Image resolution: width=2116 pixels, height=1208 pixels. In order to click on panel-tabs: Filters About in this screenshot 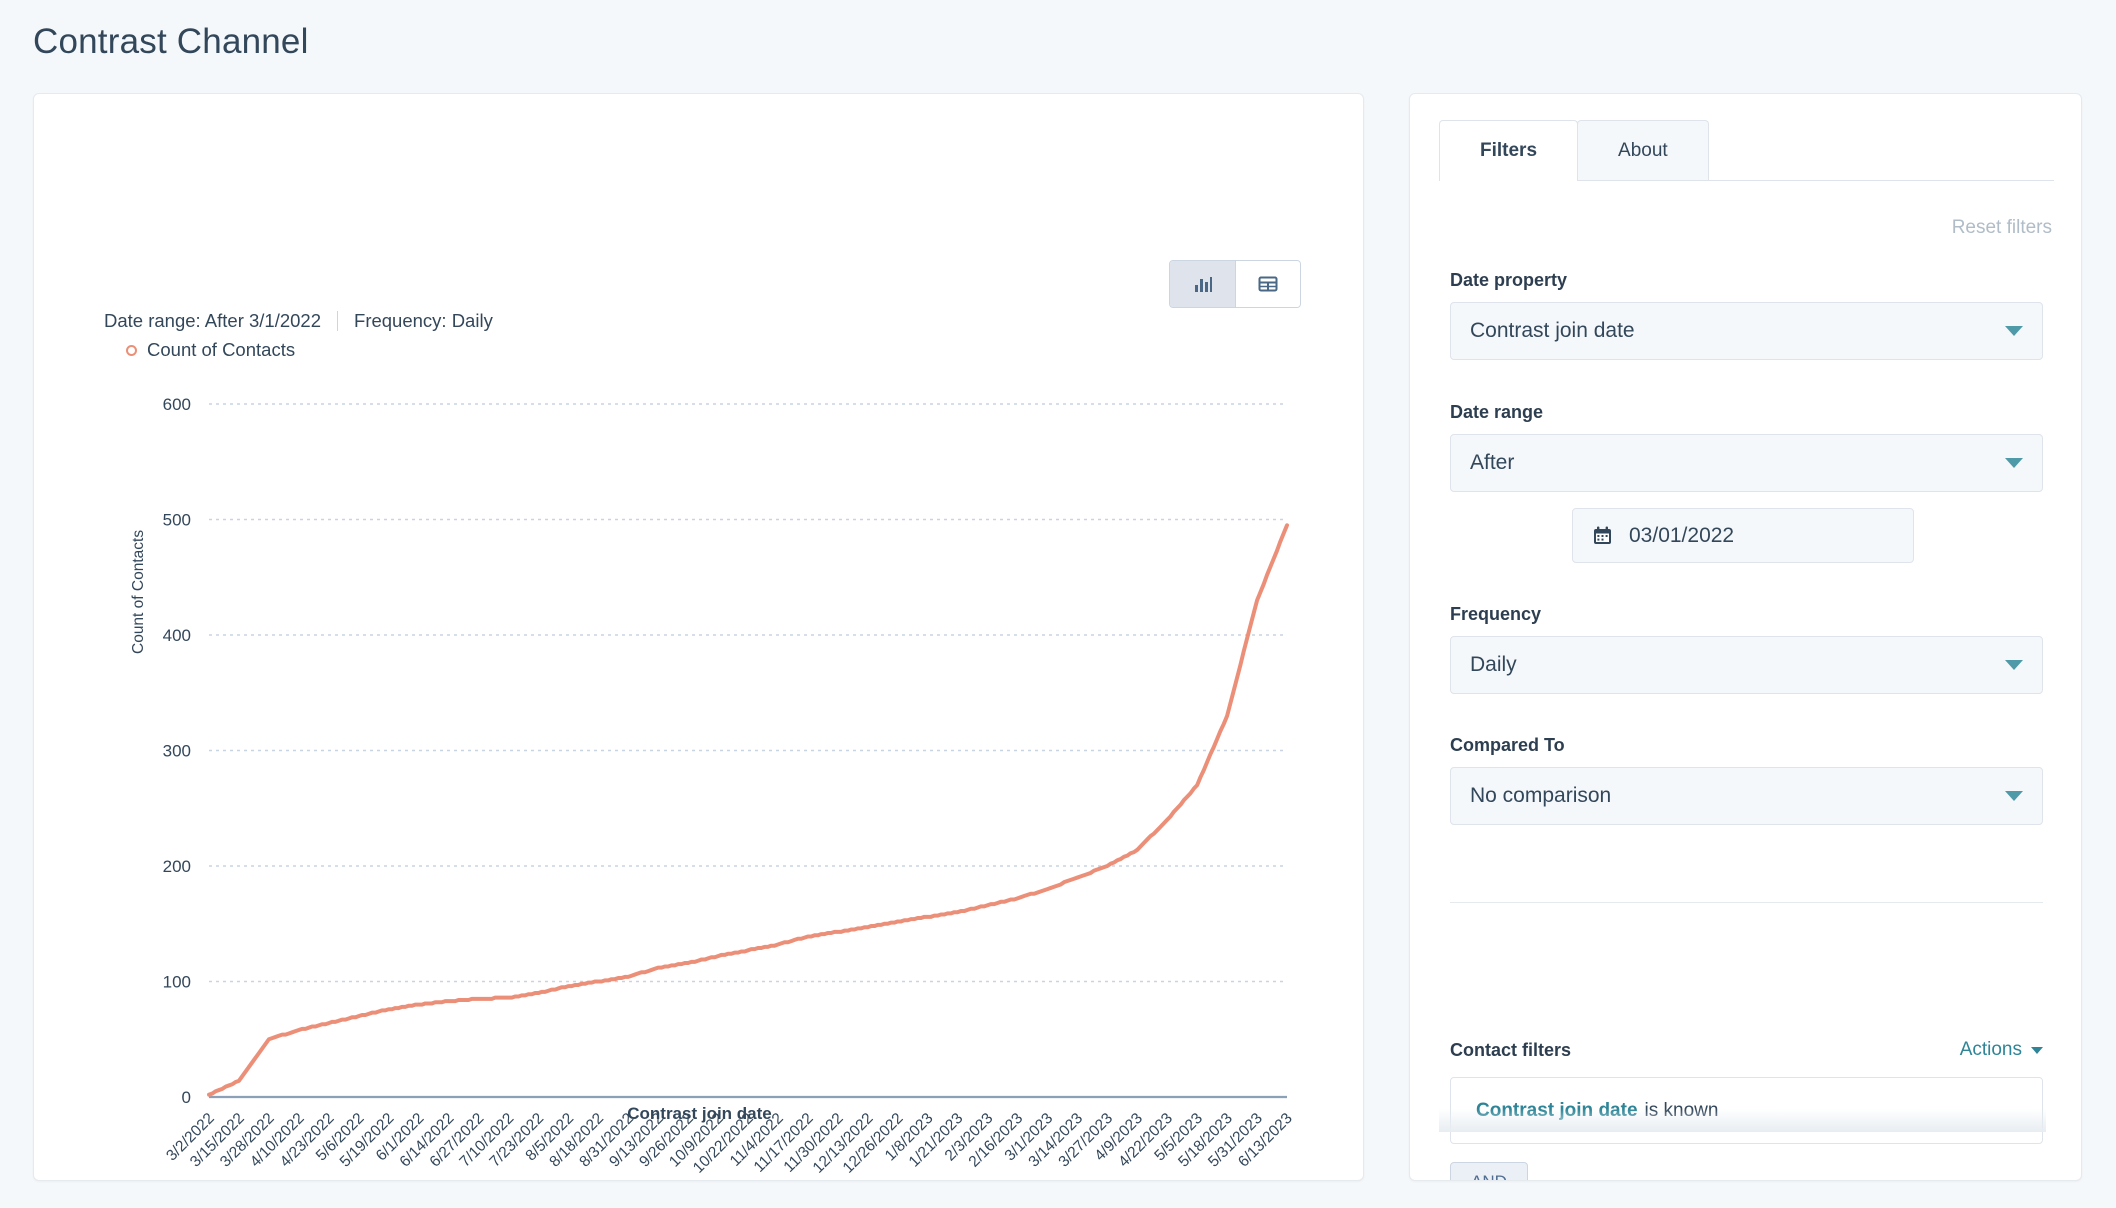, I will do `click(1746, 150)`.